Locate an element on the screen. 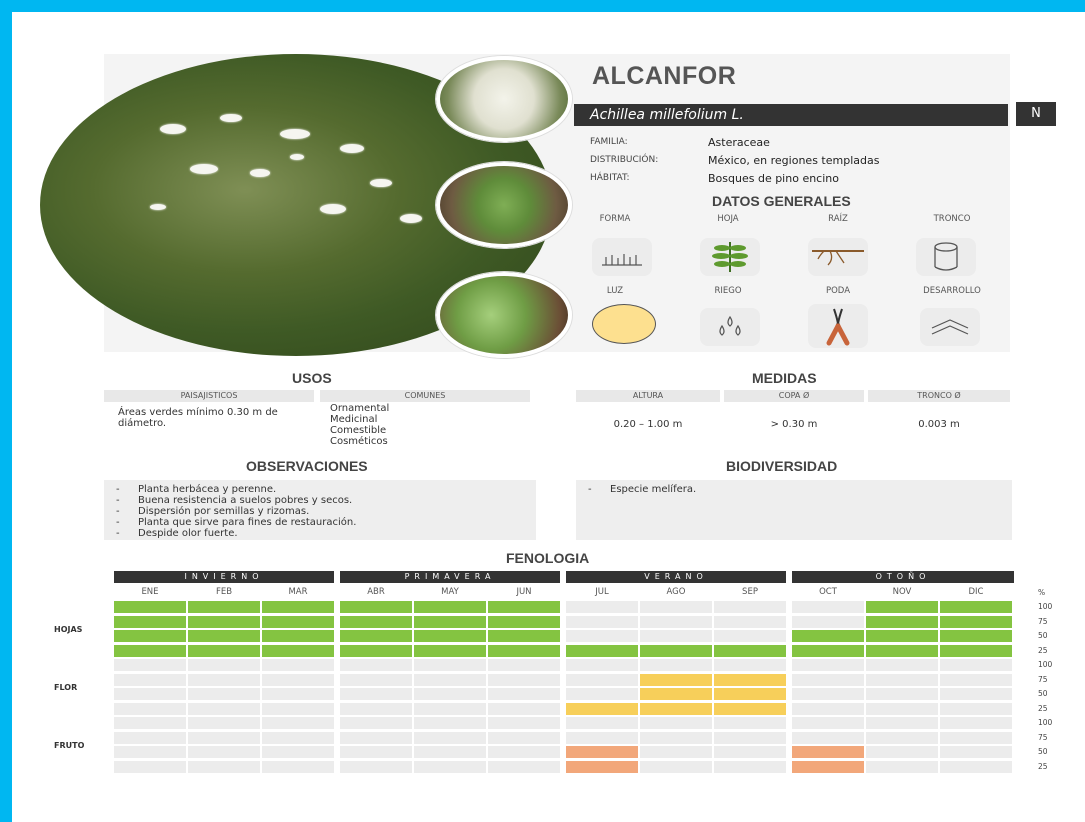 Image resolution: width=1085 pixels, height=822 pixels. distribucion-label: DISTRIBUCIÓN: is located at coordinates (624, 160).